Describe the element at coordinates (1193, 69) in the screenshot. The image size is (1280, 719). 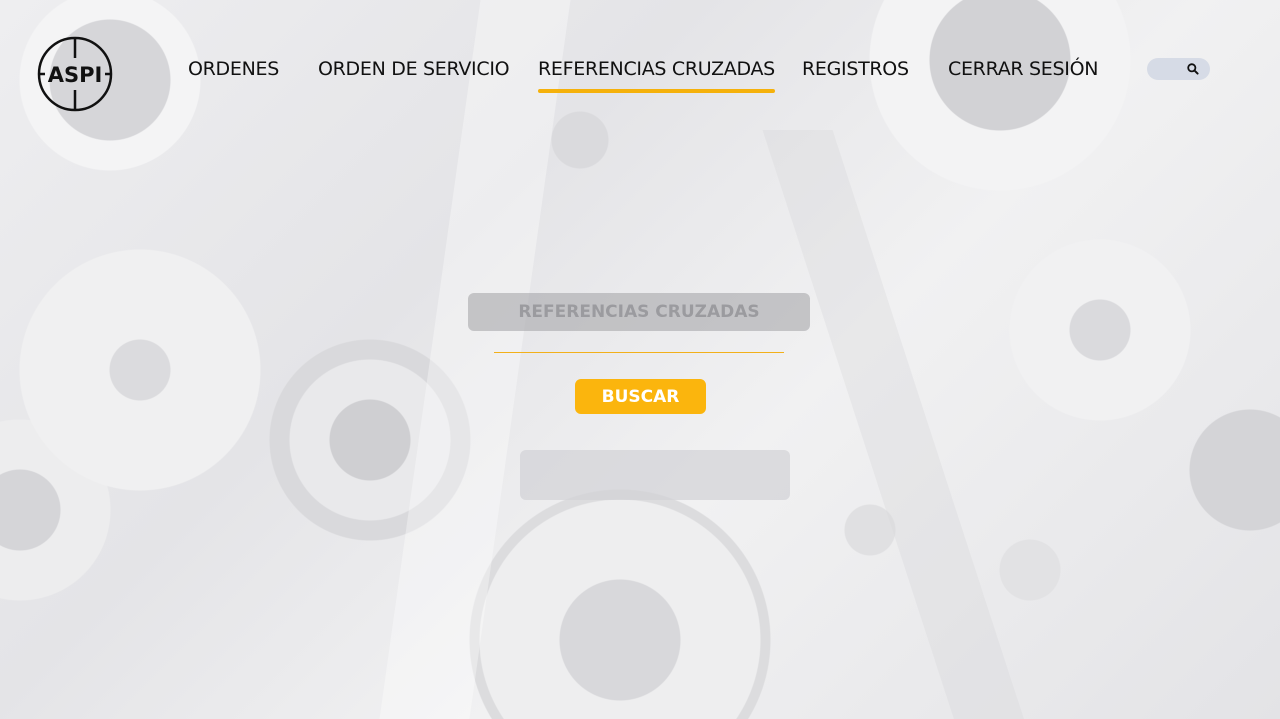
I see `search-icon` at that location.